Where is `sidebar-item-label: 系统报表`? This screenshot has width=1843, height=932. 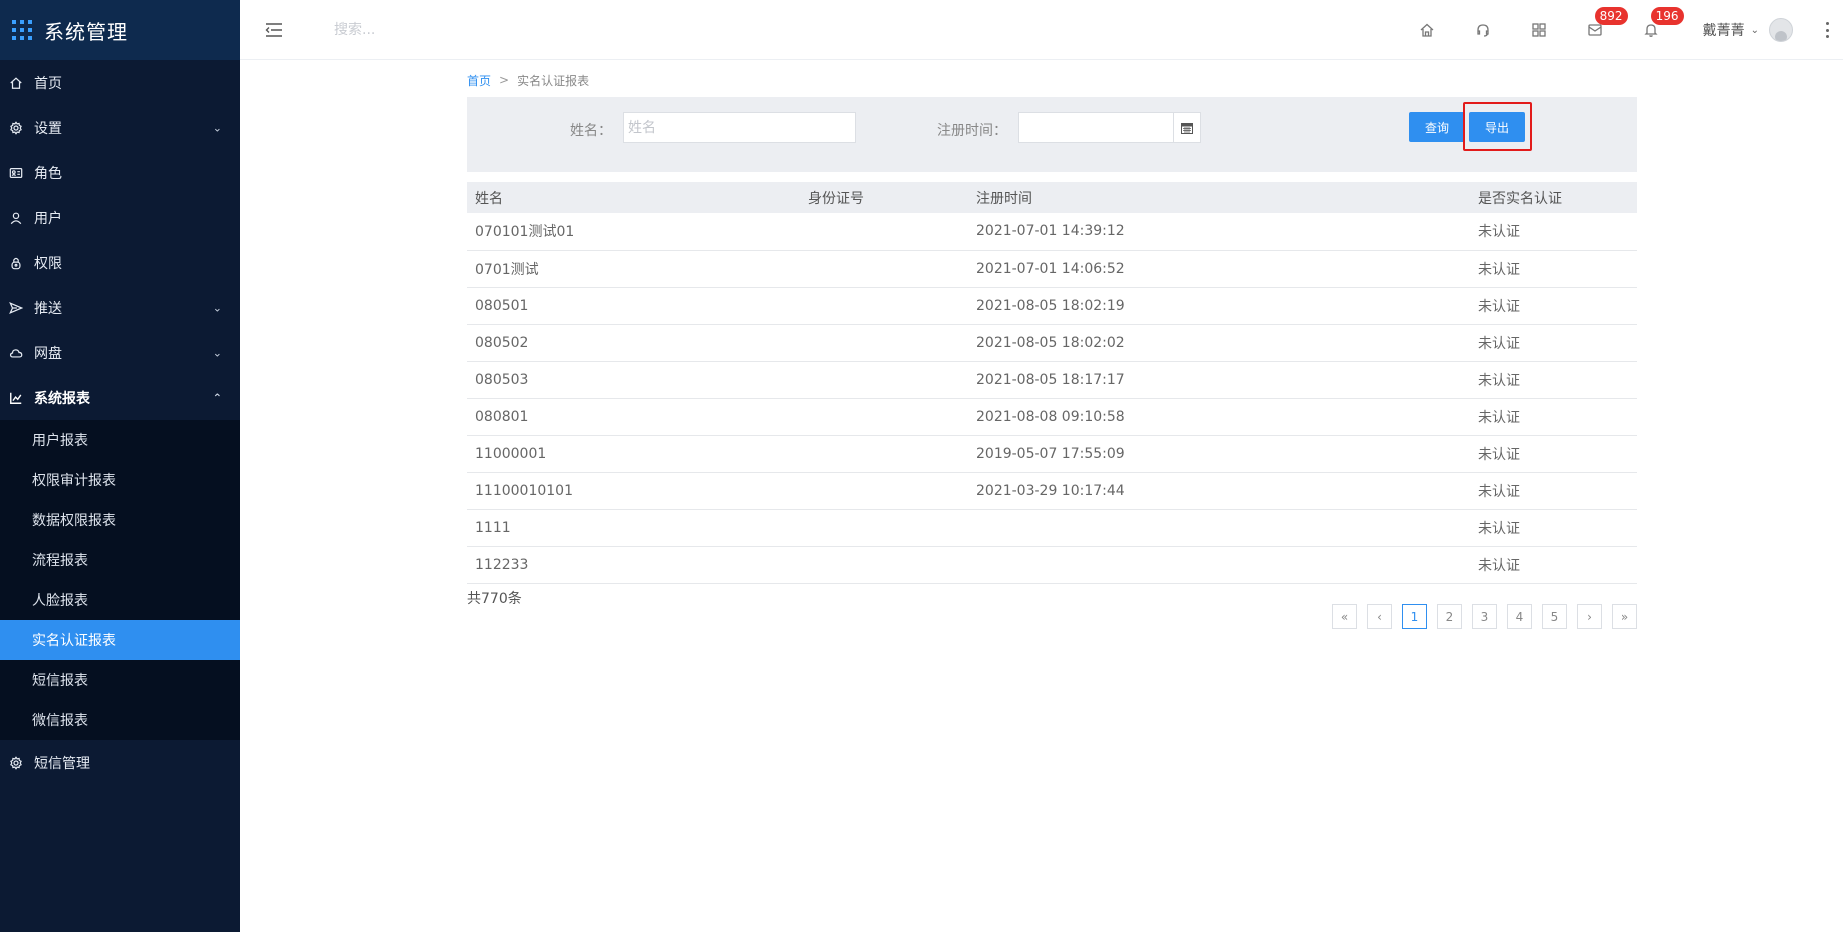
sidebar-item-label: 系统报表 is located at coordinates (62, 398).